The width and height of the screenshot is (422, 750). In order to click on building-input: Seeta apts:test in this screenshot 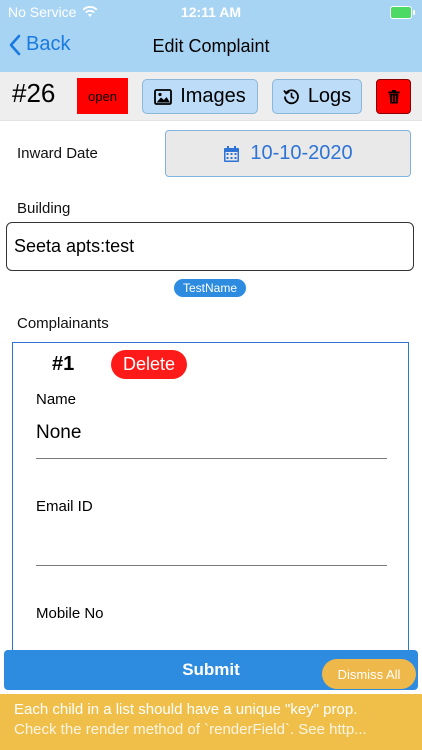, I will do `click(210, 246)`.